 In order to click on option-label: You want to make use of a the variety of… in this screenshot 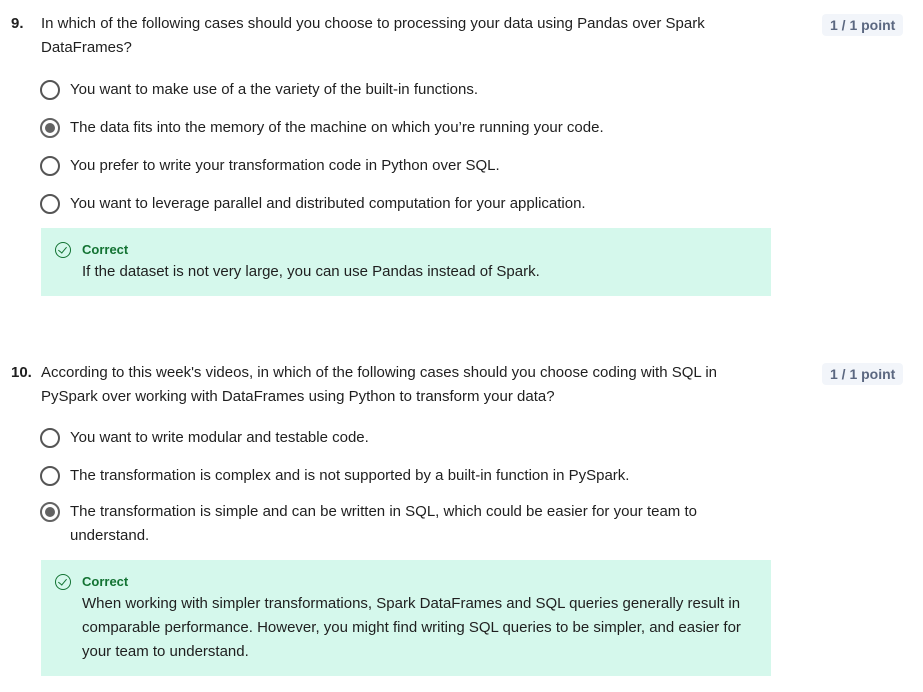, I will do `click(274, 89)`.